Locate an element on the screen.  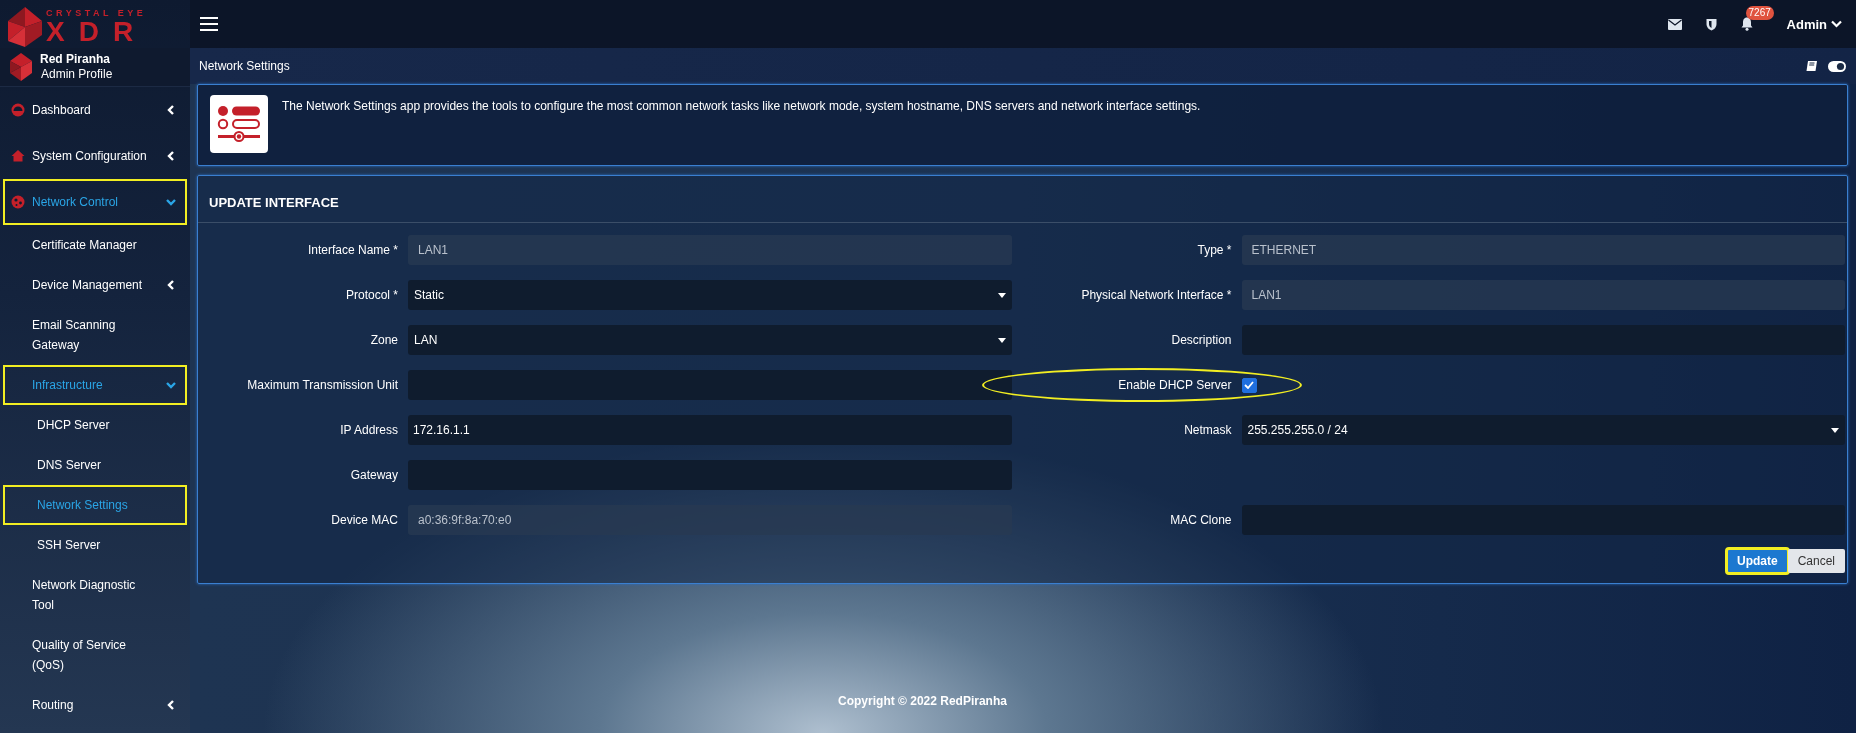
field-label: Device MAC is located at coordinates (364, 520).